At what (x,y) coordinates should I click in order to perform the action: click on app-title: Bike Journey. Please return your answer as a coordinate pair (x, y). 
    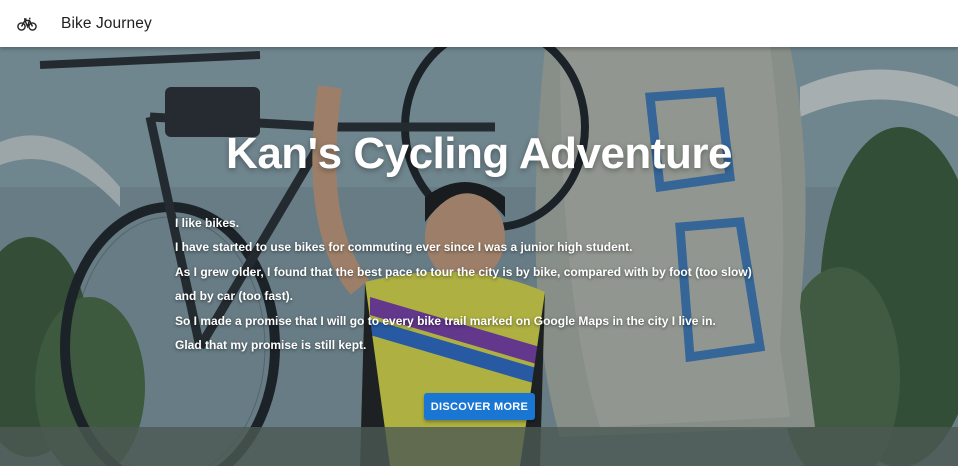
    Looking at the image, I should click on (106, 24).